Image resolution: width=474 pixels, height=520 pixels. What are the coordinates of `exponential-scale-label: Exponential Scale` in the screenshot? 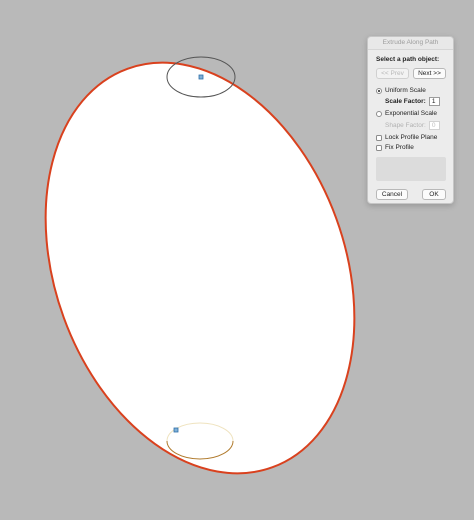 It's located at (411, 113).